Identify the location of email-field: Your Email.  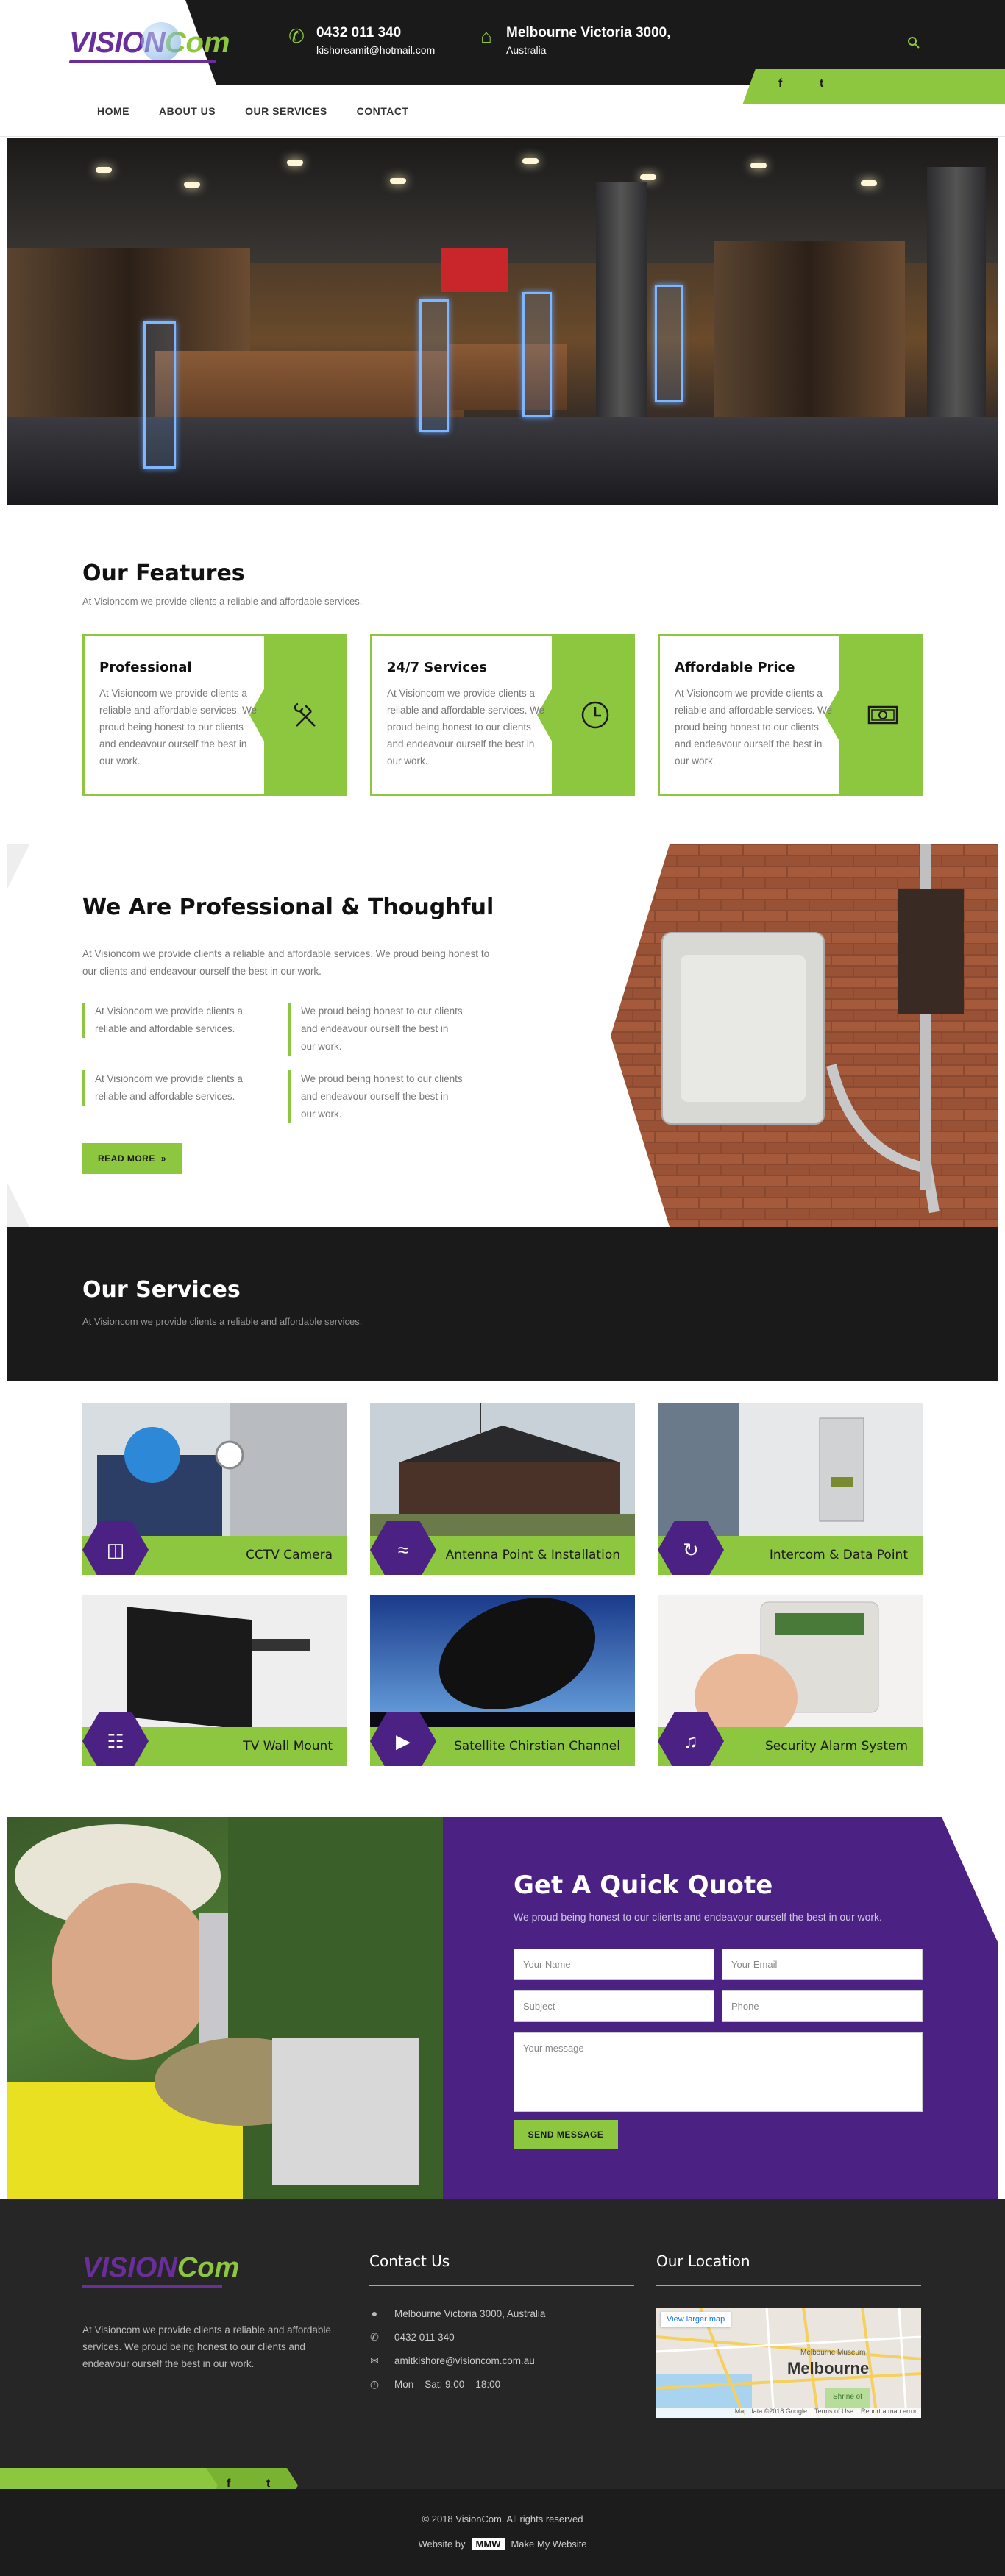
(822, 1964).